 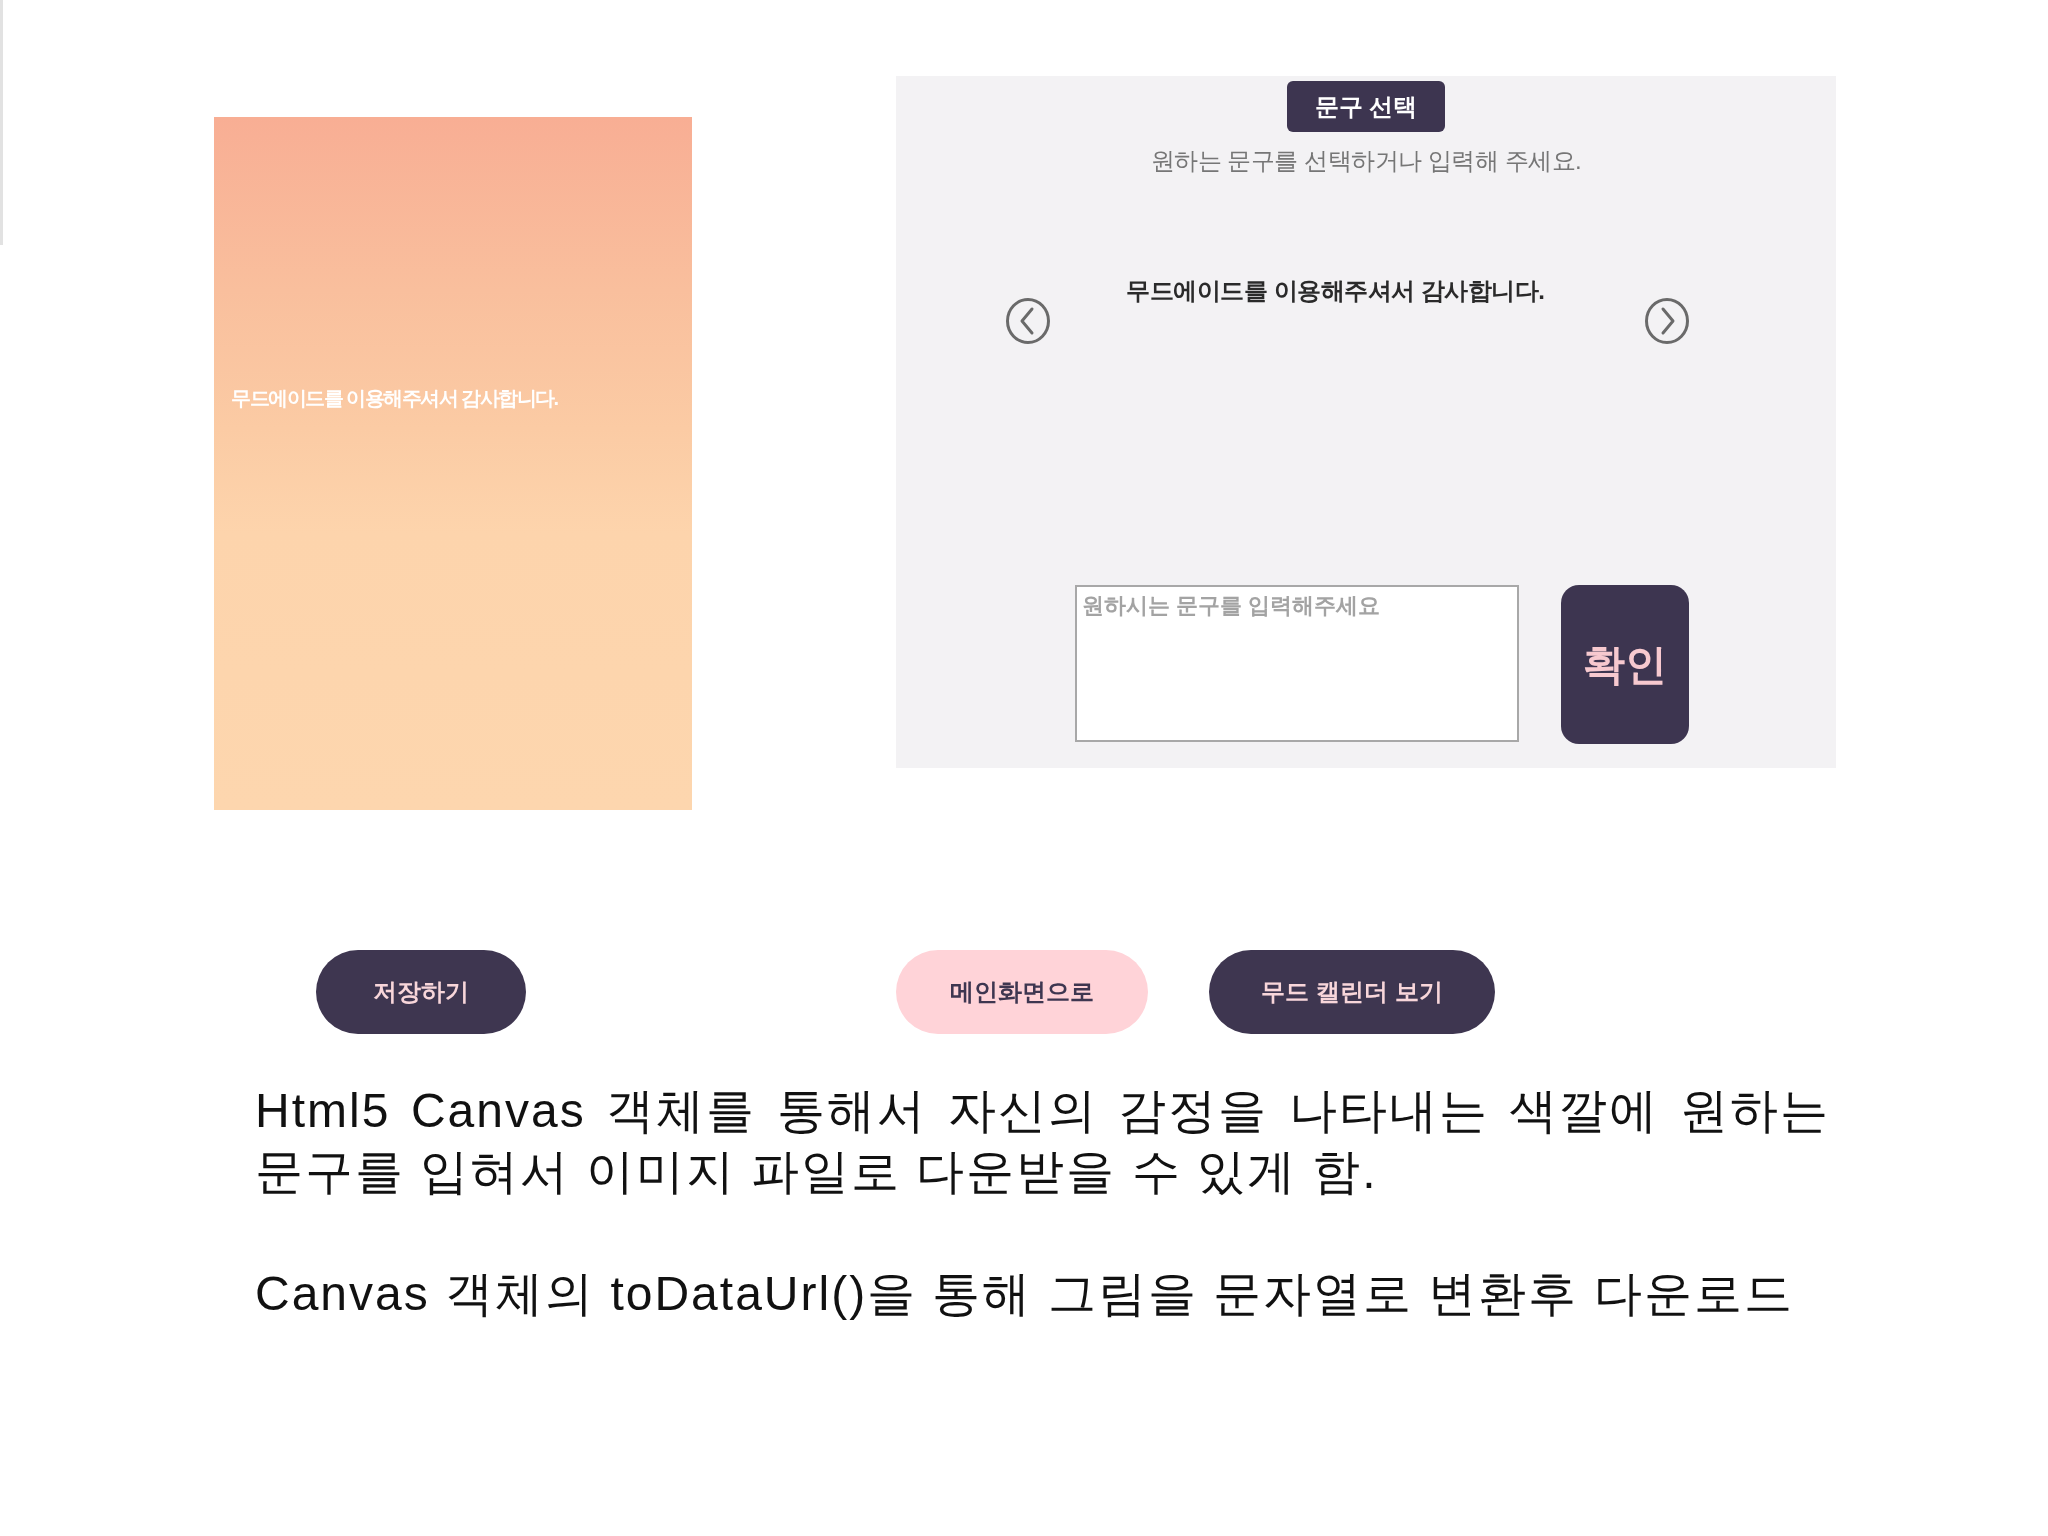 I want to click on phrase-option: 무드에이드를 이용해주셔서 감사합니다., so click(x=1335, y=291).